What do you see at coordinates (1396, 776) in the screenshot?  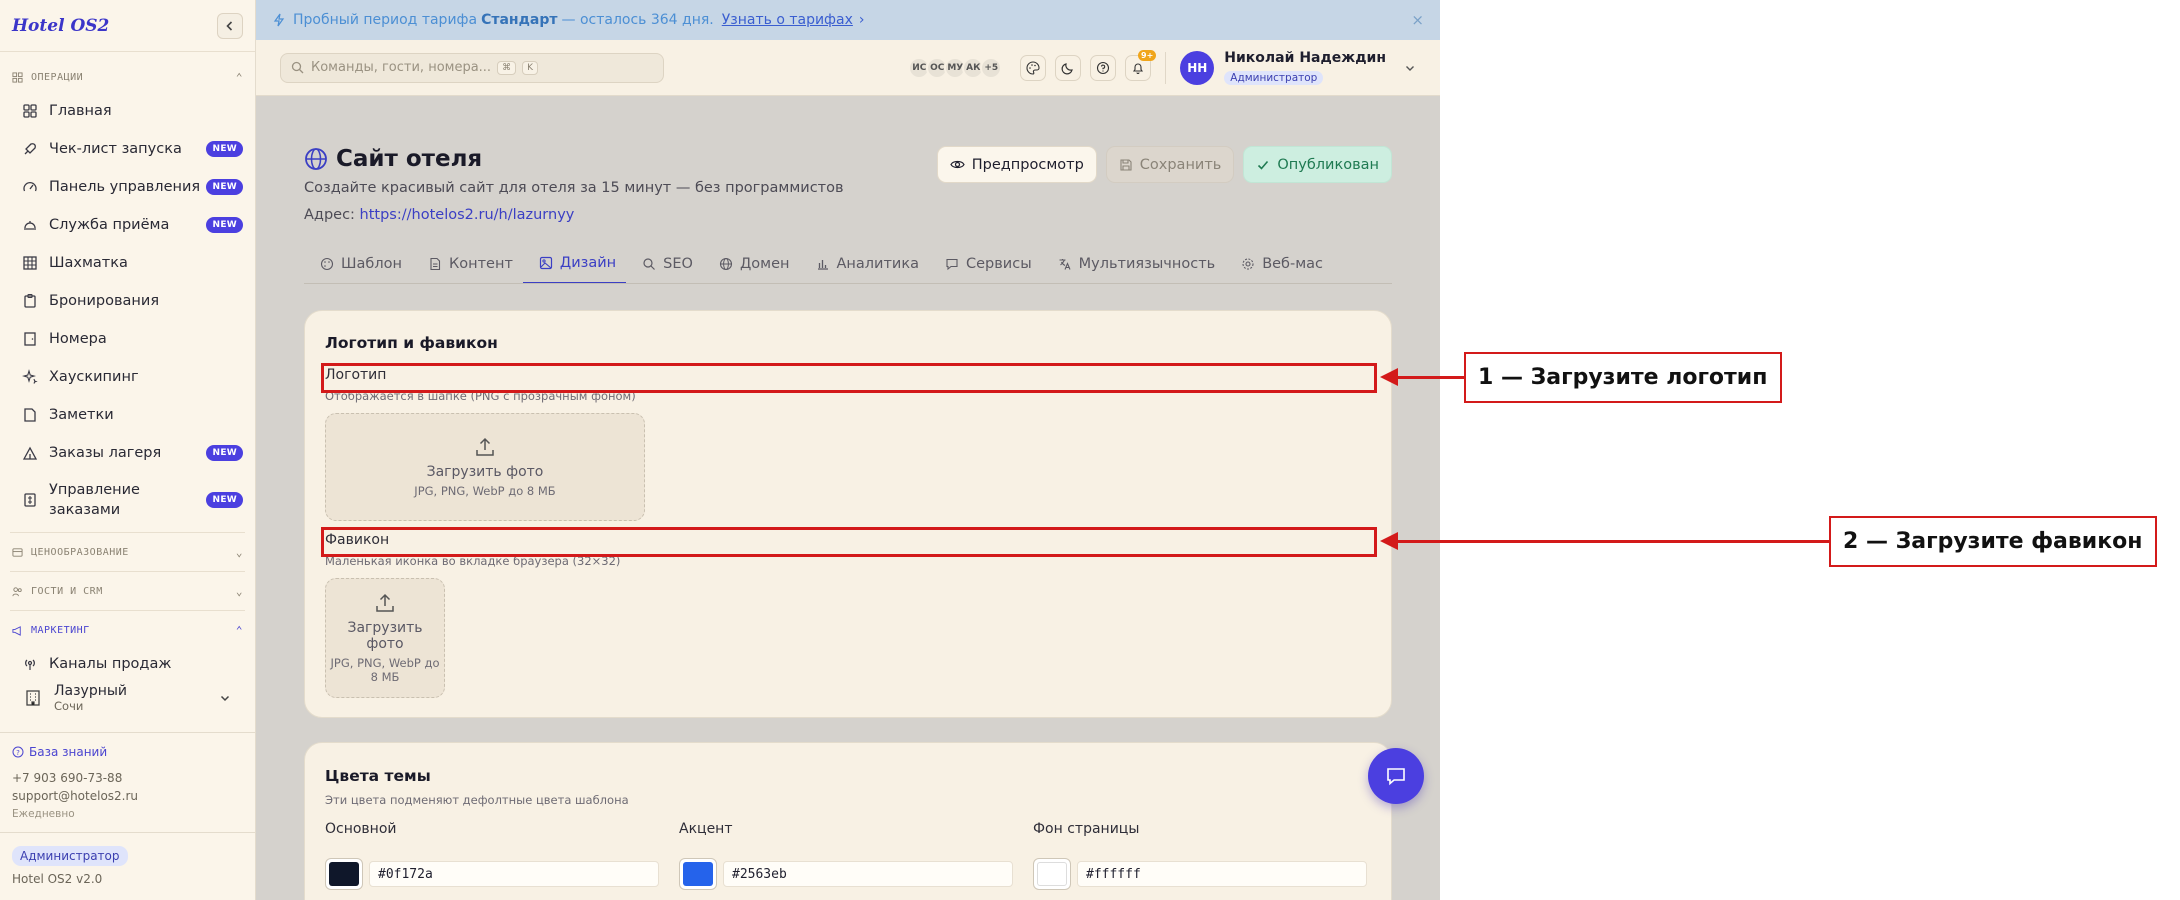 I see `chat-button` at bounding box center [1396, 776].